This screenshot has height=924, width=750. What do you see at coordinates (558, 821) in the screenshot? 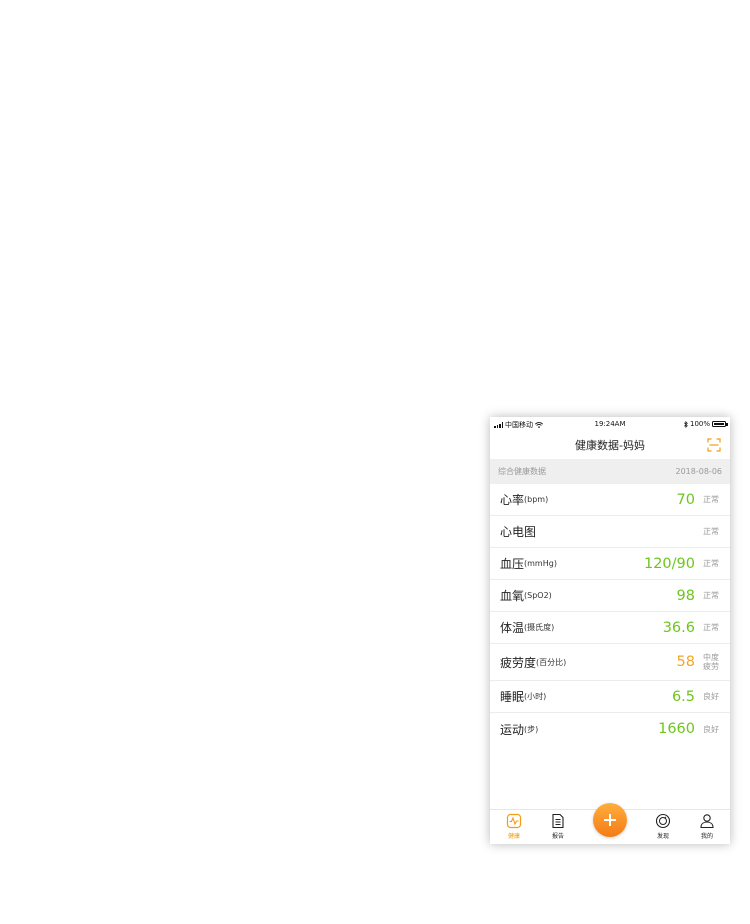
I see `document-icon` at bounding box center [558, 821].